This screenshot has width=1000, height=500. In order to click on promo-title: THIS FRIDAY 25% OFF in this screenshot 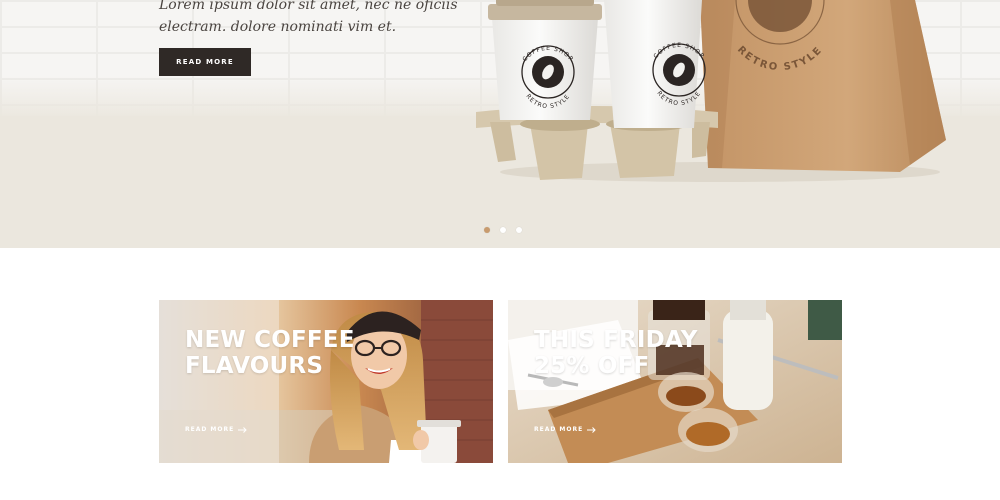, I will do `click(616, 353)`.